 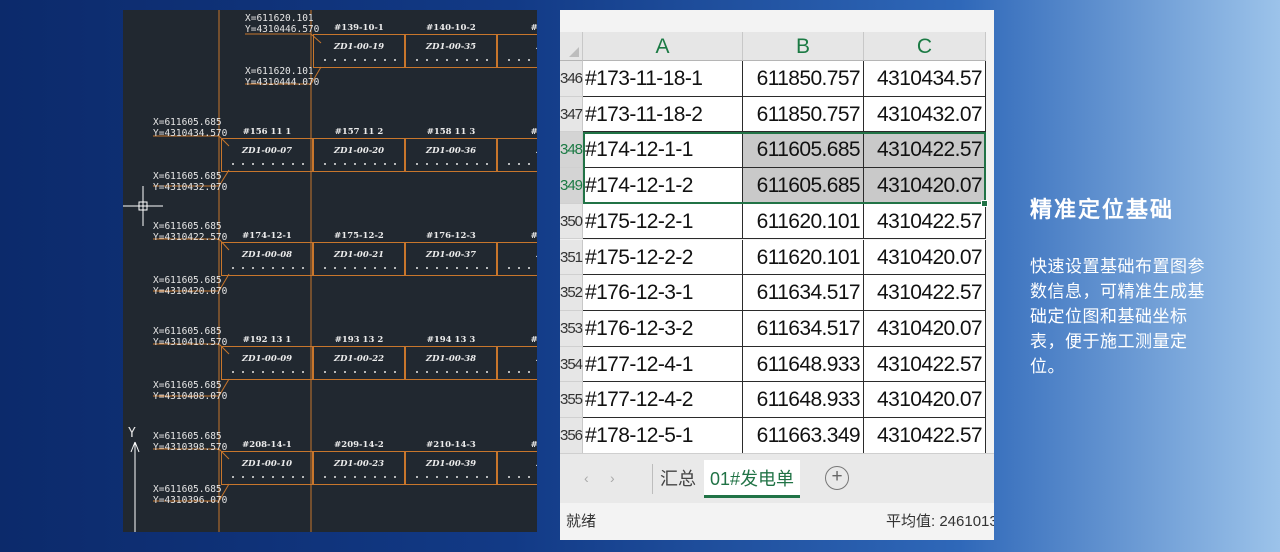 What do you see at coordinates (752, 493) in the screenshot?
I see `tab-power-unit-01: 01#发电单元` at bounding box center [752, 493].